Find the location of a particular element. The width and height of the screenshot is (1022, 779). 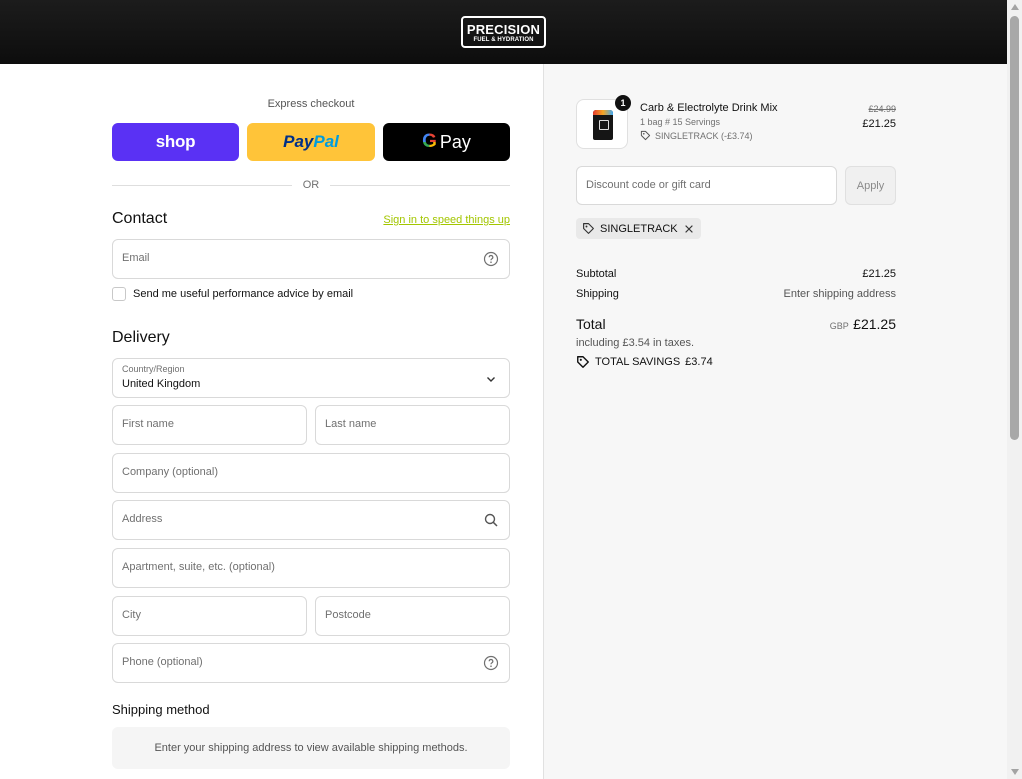

product-discount: SINGLETRACK (-£3.74) is located at coordinates (696, 135).